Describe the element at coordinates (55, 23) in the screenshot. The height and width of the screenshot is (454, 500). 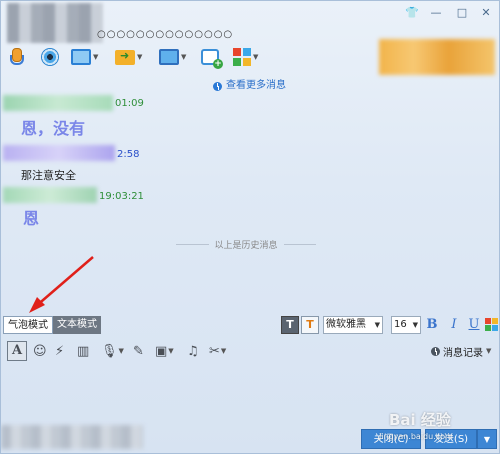
I see `contact-avatar` at that location.